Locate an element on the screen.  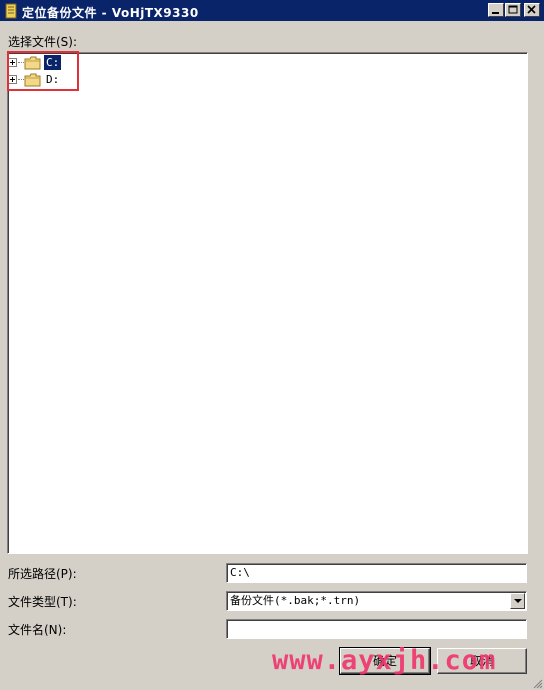
tree-node-label: D: is located at coordinates (52, 79).